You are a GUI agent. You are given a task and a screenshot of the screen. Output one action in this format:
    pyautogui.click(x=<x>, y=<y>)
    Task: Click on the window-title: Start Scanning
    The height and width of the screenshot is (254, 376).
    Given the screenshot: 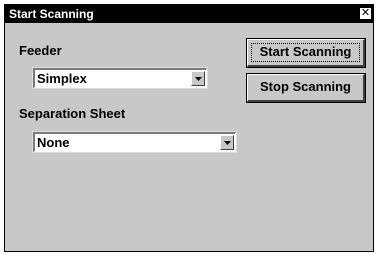 What is the action you would take?
    pyautogui.click(x=51, y=14)
    